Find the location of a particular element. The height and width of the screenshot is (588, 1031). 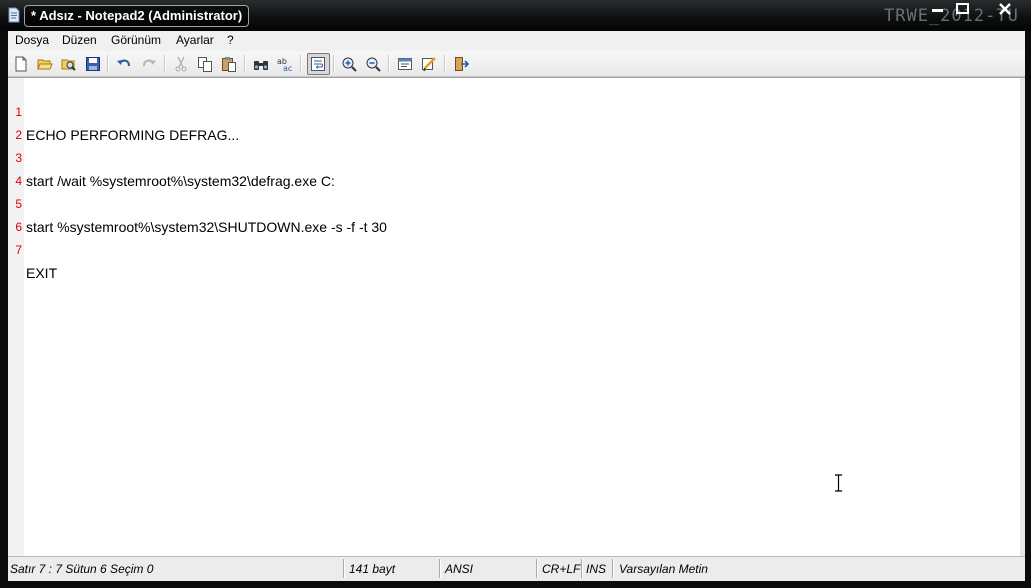

replace-icon: abac is located at coordinates (284, 64).